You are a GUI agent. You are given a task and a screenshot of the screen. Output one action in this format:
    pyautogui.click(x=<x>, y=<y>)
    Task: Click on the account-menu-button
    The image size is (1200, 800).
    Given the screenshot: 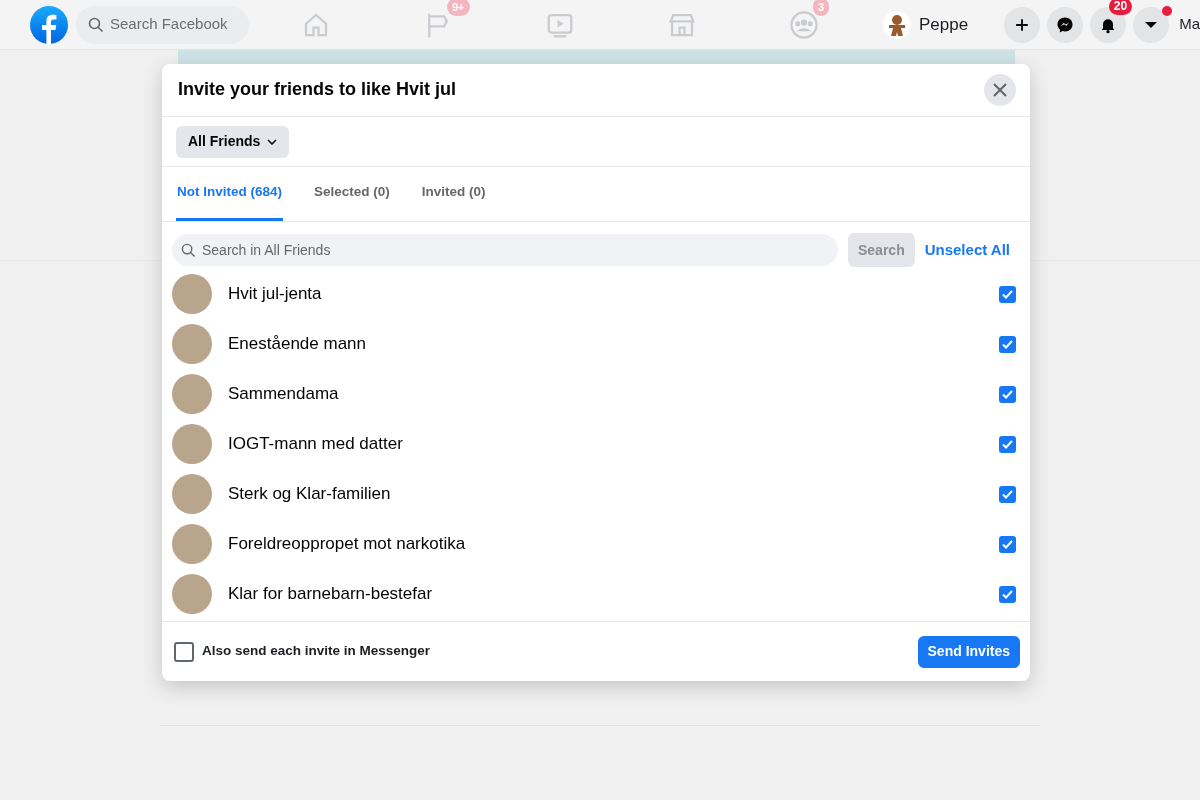 What is the action you would take?
    pyautogui.click(x=1151, y=24)
    